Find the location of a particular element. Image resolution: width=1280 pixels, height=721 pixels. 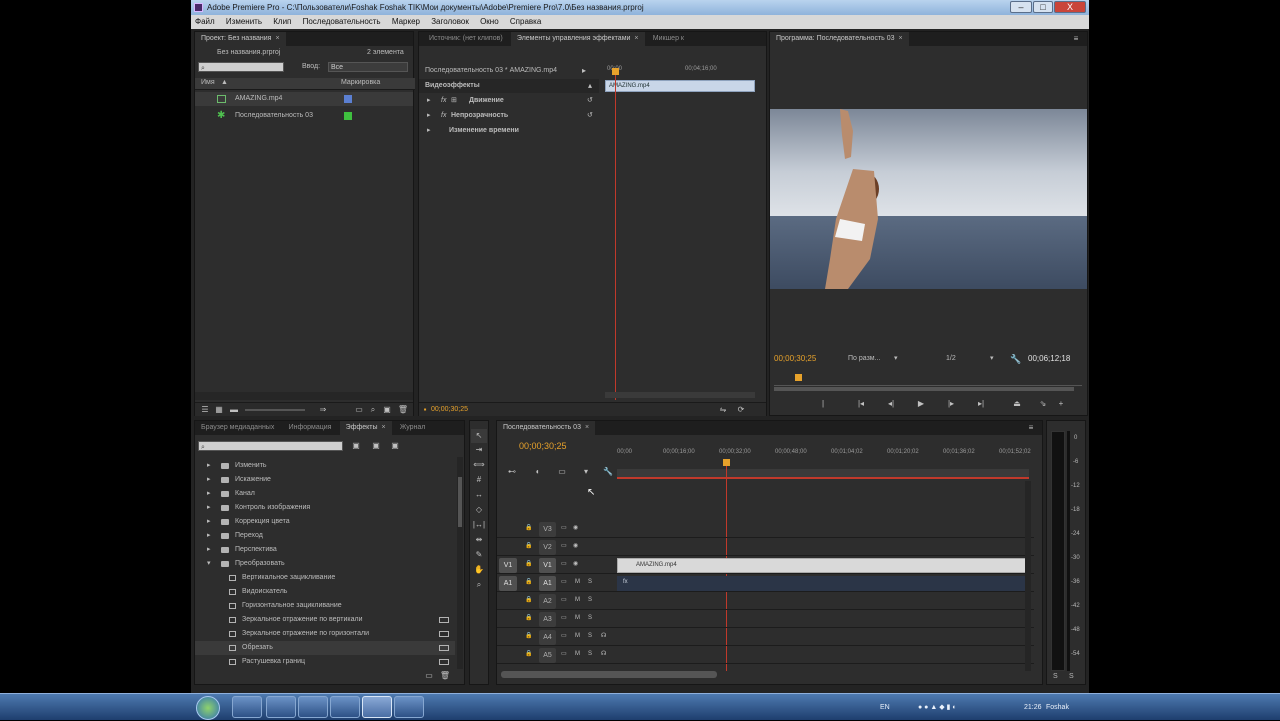

effect-item: Горизонтальное зацикливание is located at coordinates (325, 606).